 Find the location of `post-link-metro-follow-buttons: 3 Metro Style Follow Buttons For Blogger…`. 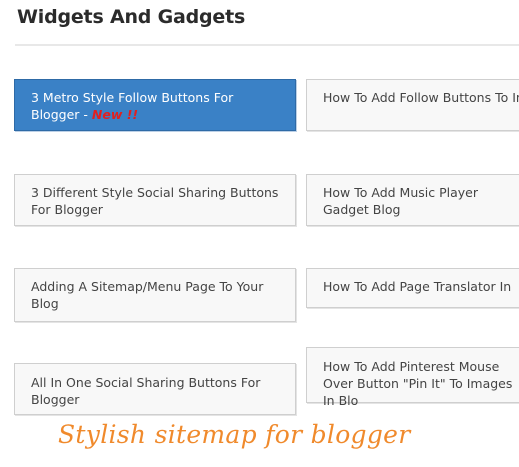

post-link-metro-follow-buttons: 3 Metro Style Follow Buttons For Blogger… is located at coordinates (155, 105).